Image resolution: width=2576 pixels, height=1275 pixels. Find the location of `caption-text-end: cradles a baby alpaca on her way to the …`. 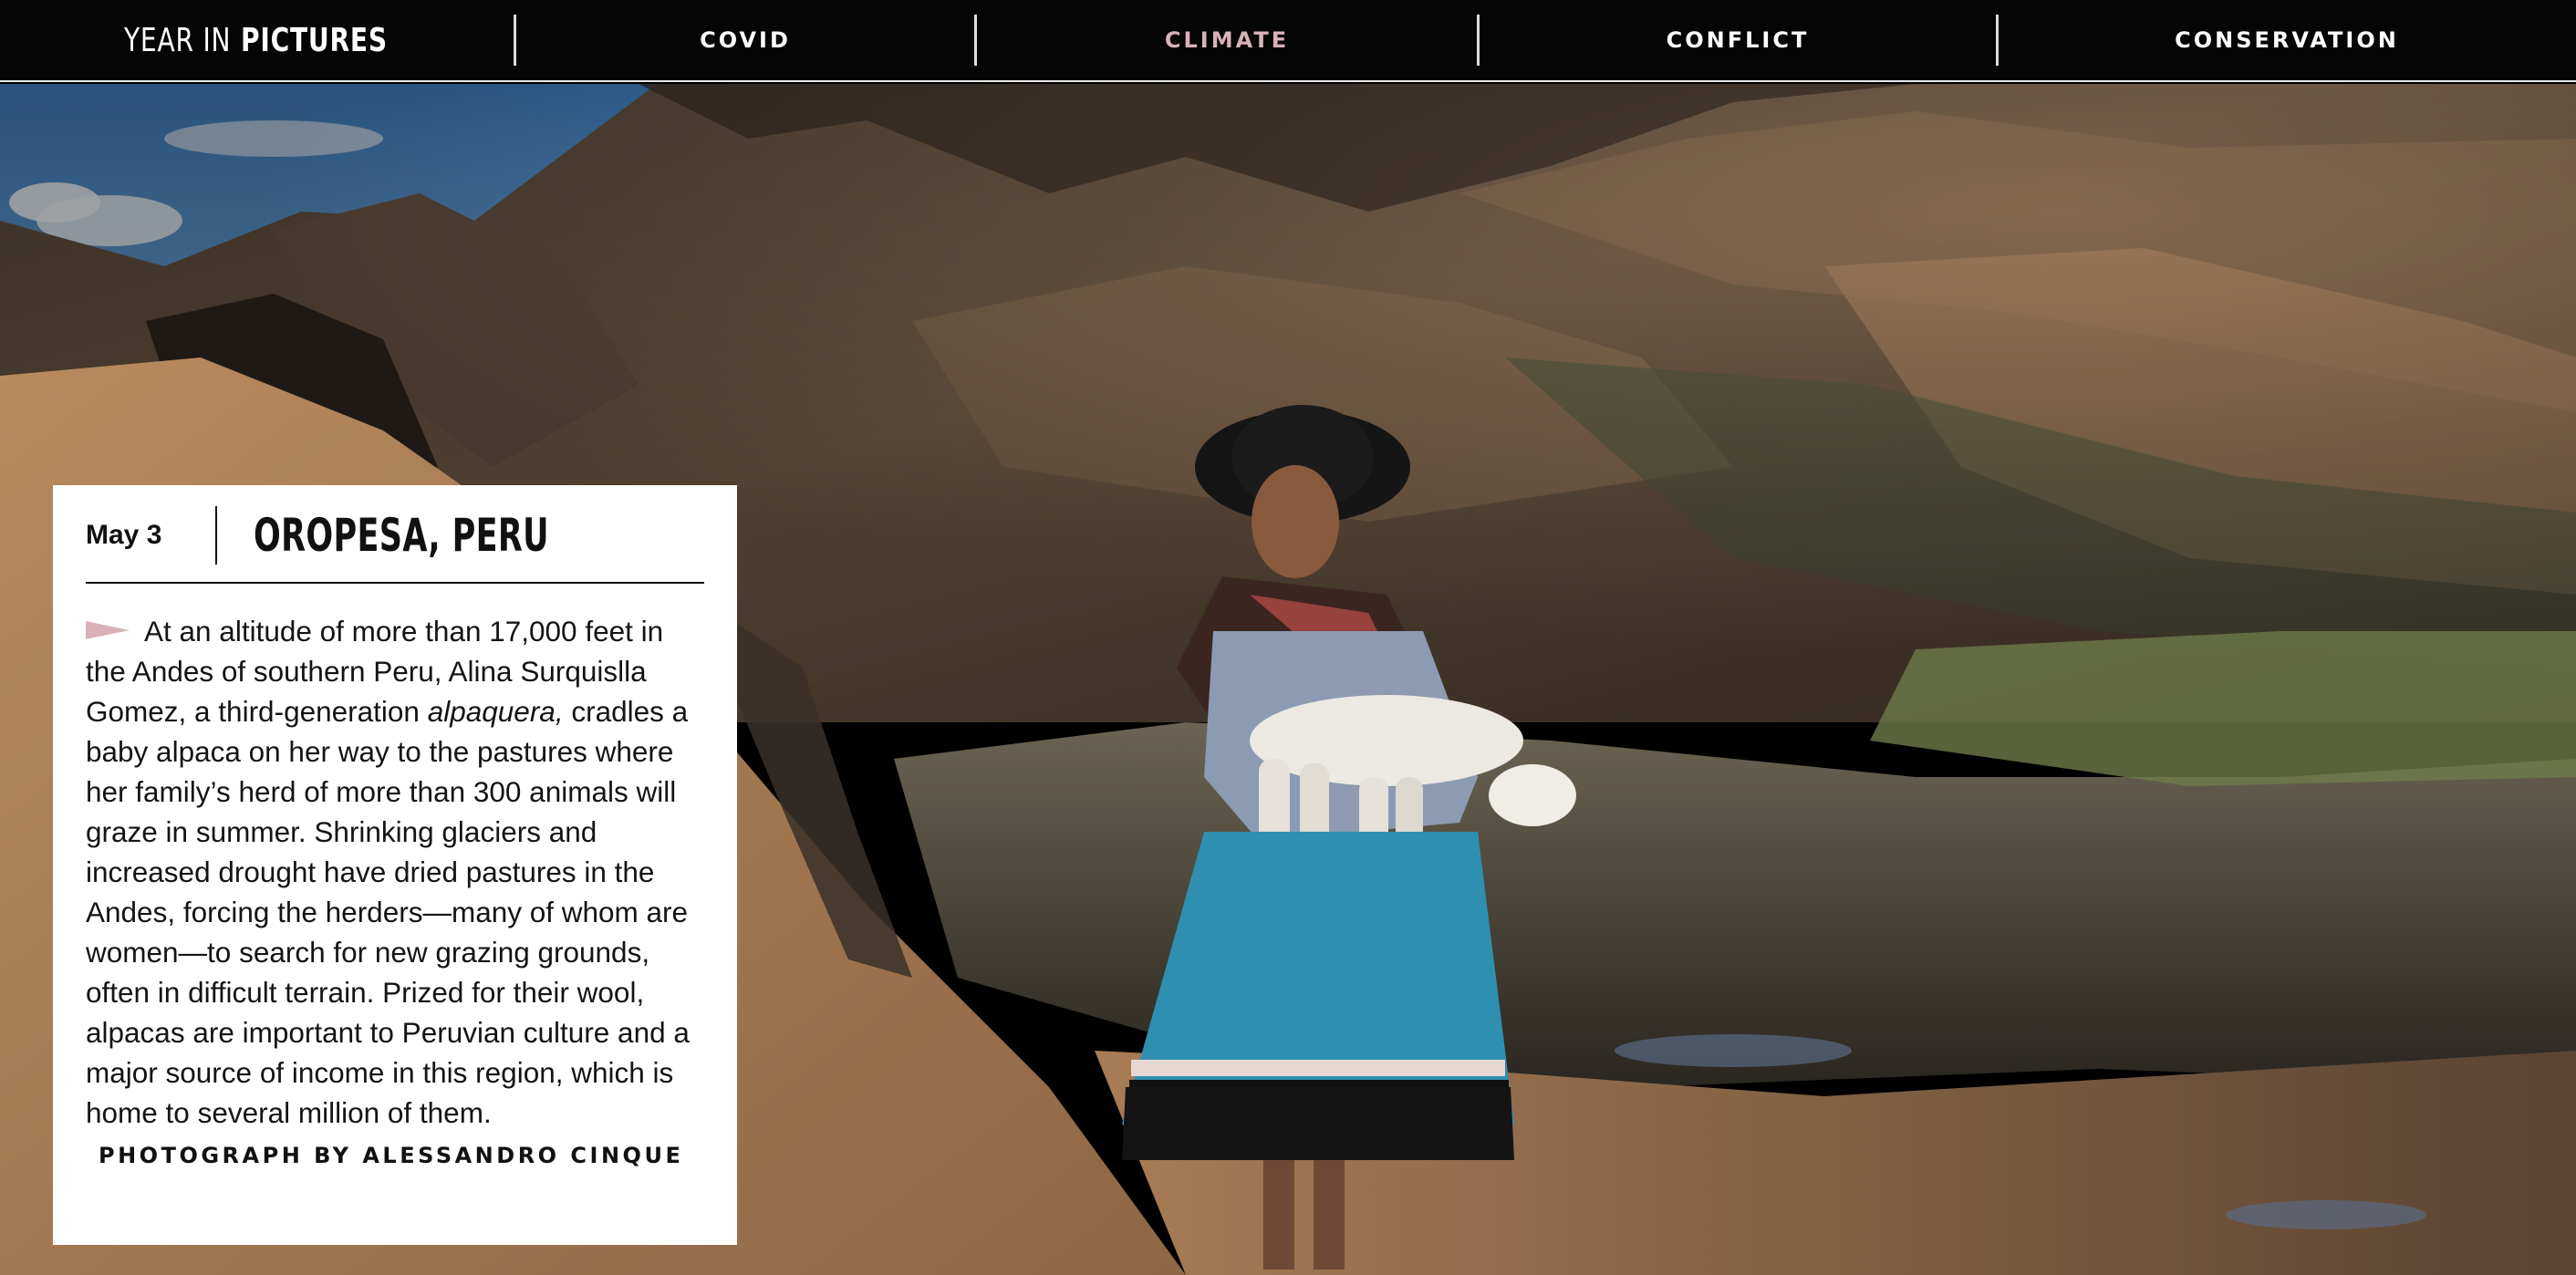

caption-text-end: cradles a baby alpaca on her way to the … is located at coordinates (388, 912).